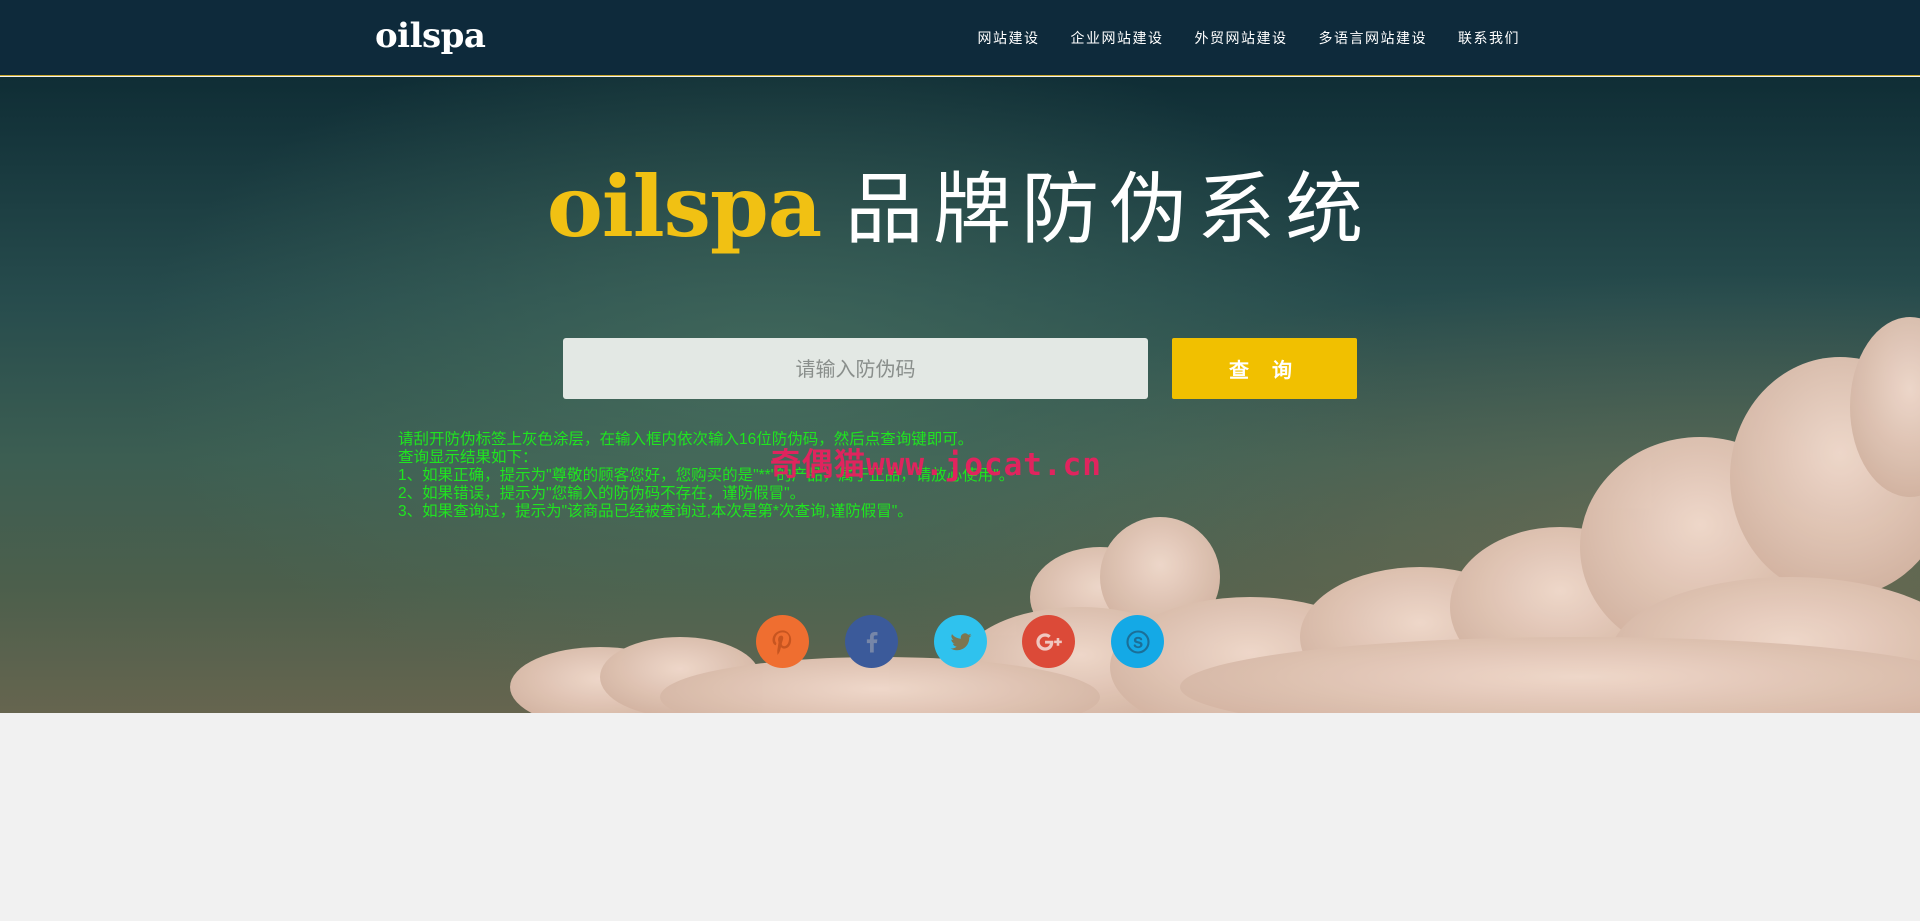 This screenshot has width=1920, height=921. I want to click on facebook-button, so click(871, 641).